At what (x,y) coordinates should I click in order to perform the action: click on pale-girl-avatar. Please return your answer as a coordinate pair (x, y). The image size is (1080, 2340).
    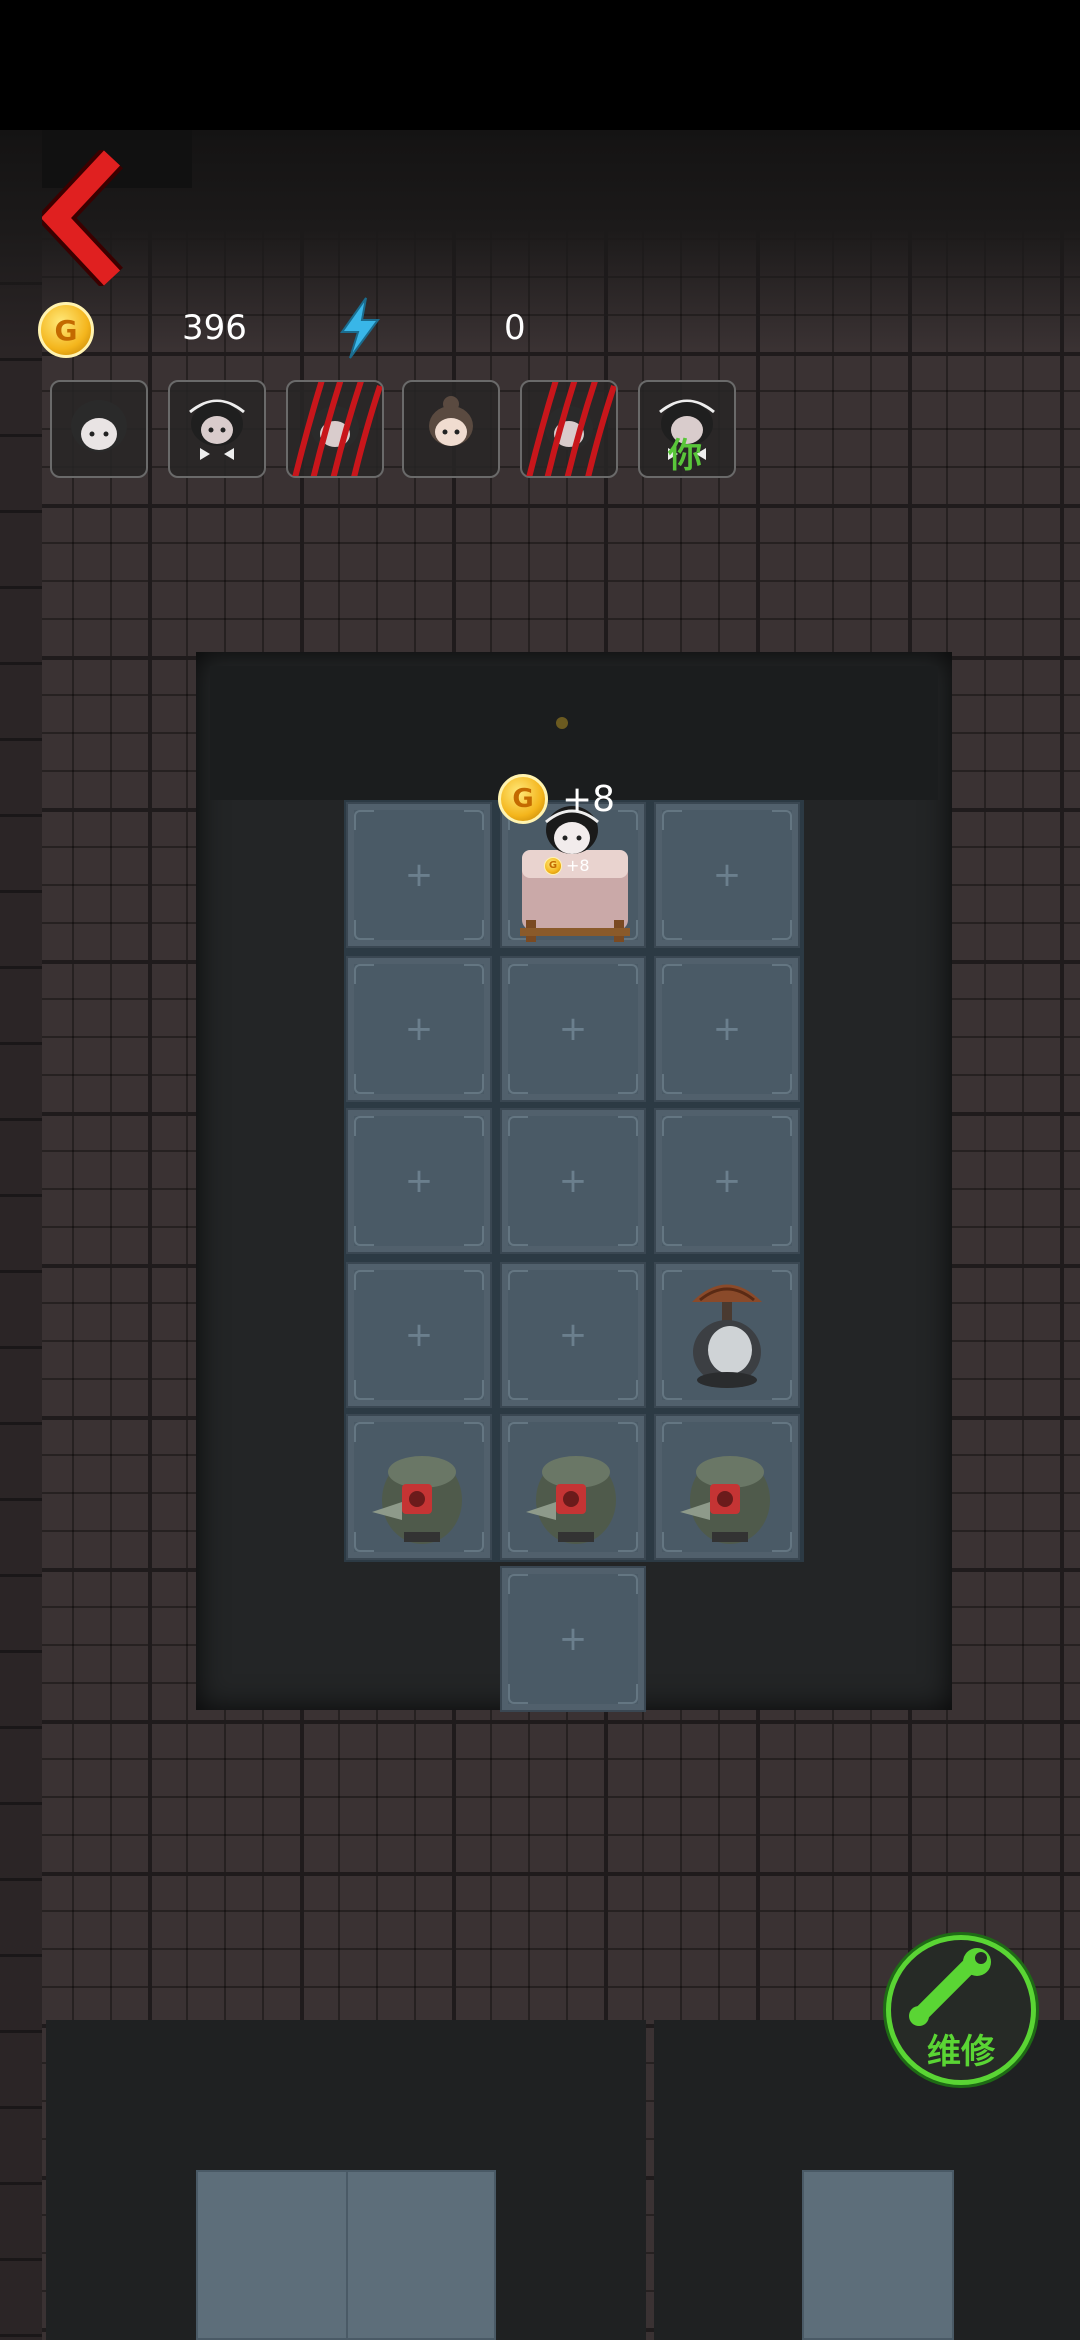
    Looking at the image, I should click on (99, 429).